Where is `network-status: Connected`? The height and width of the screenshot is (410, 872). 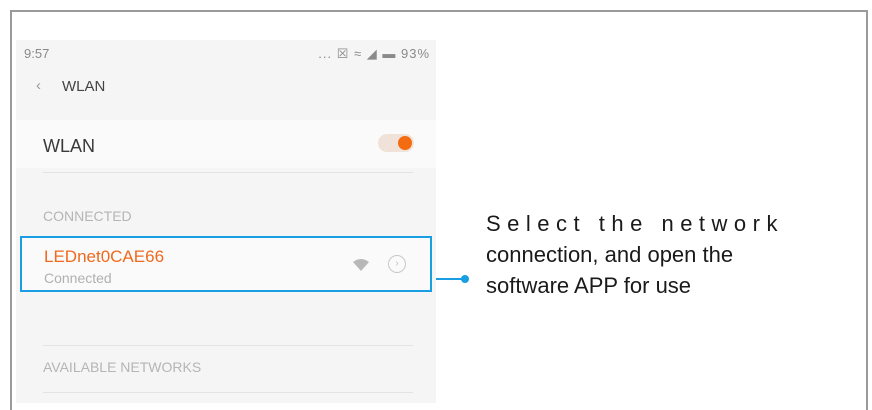 network-status: Connected is located at coordinates (78, 278).